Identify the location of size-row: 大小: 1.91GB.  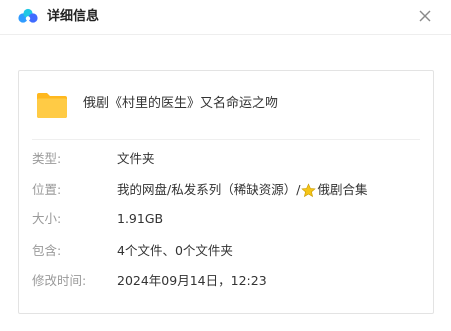
(226, 219).